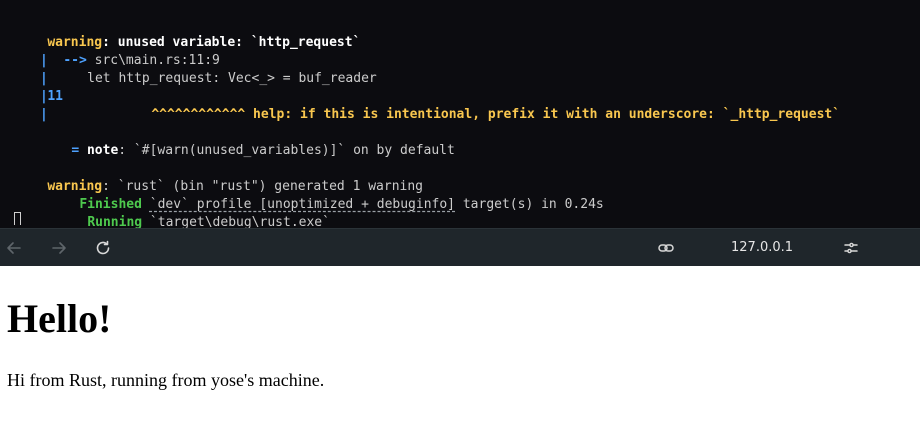 This screenshot has height=444, width=920. Describe the element at coordinates (75, 150) in the screenshot. I see `note-equals: =` at that location.